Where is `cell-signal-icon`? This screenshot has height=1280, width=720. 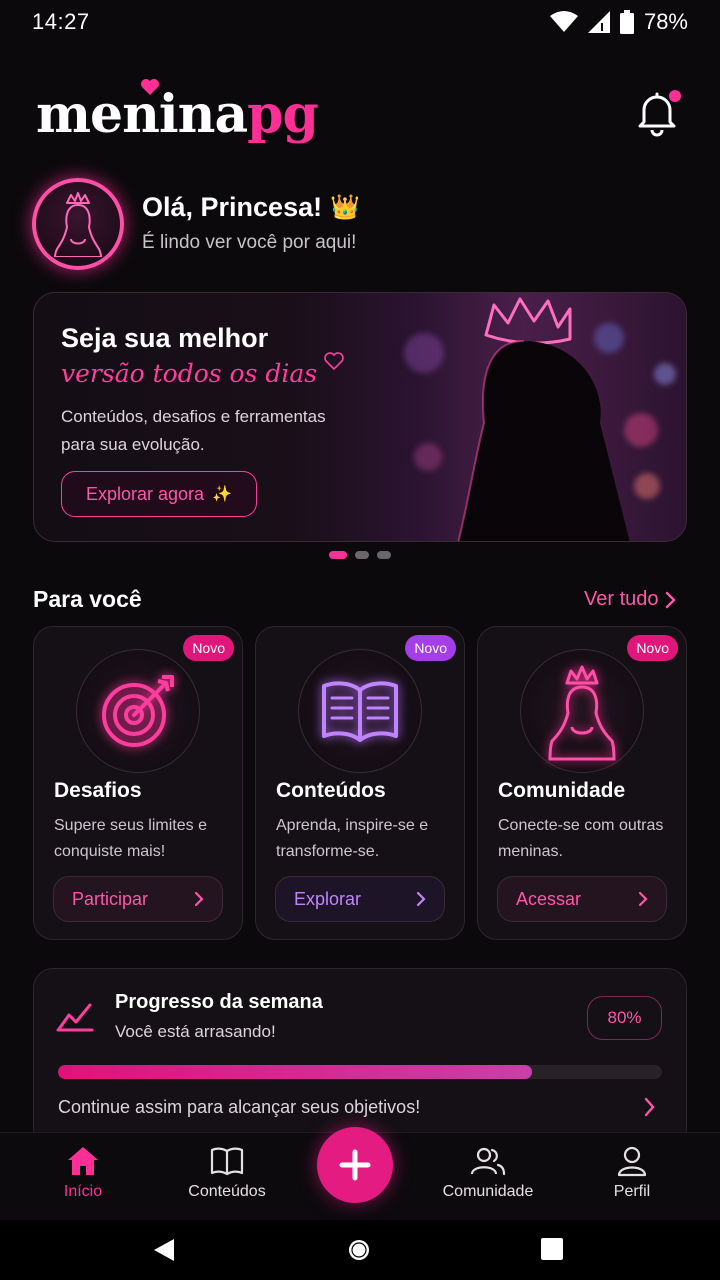
cell-signal-icon is located at coordinates (598, 22).